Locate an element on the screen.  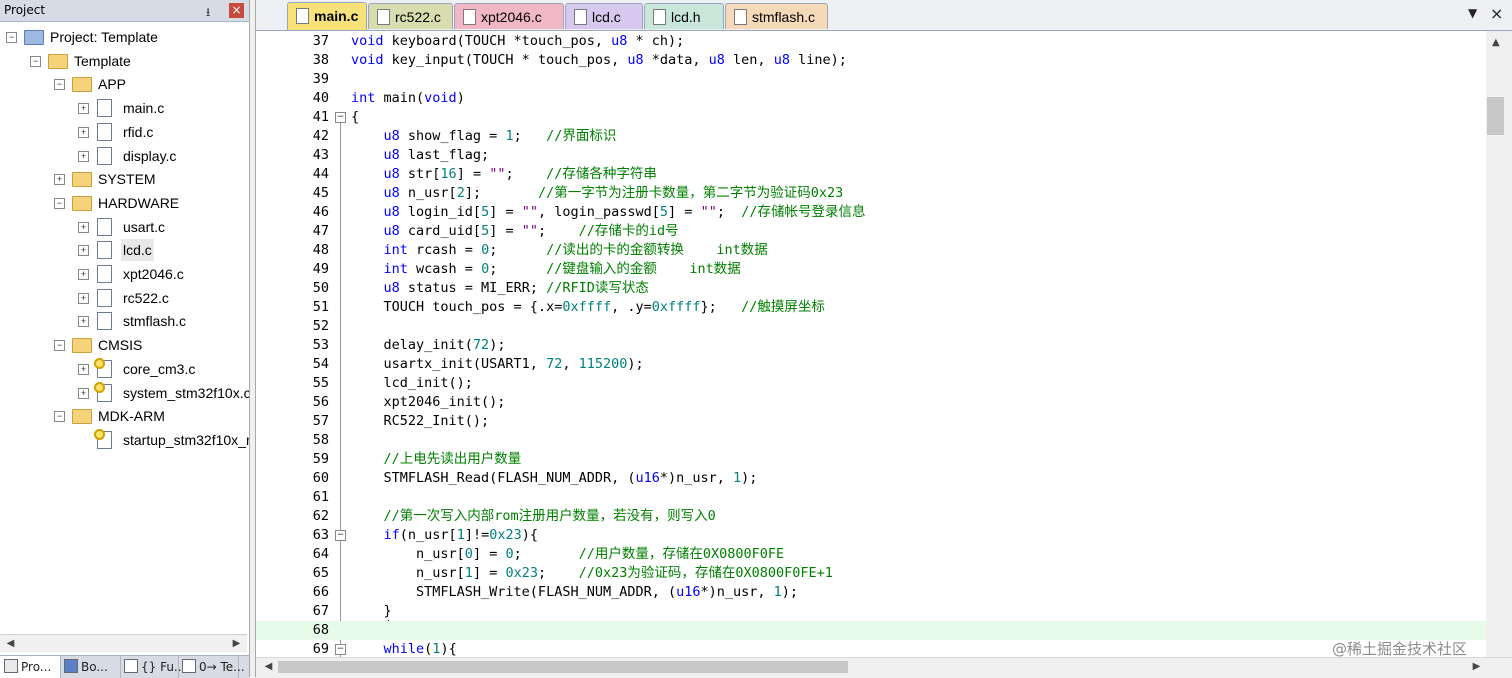
scroll-up-icon: ▲ is located at coordinates (1496, 42).